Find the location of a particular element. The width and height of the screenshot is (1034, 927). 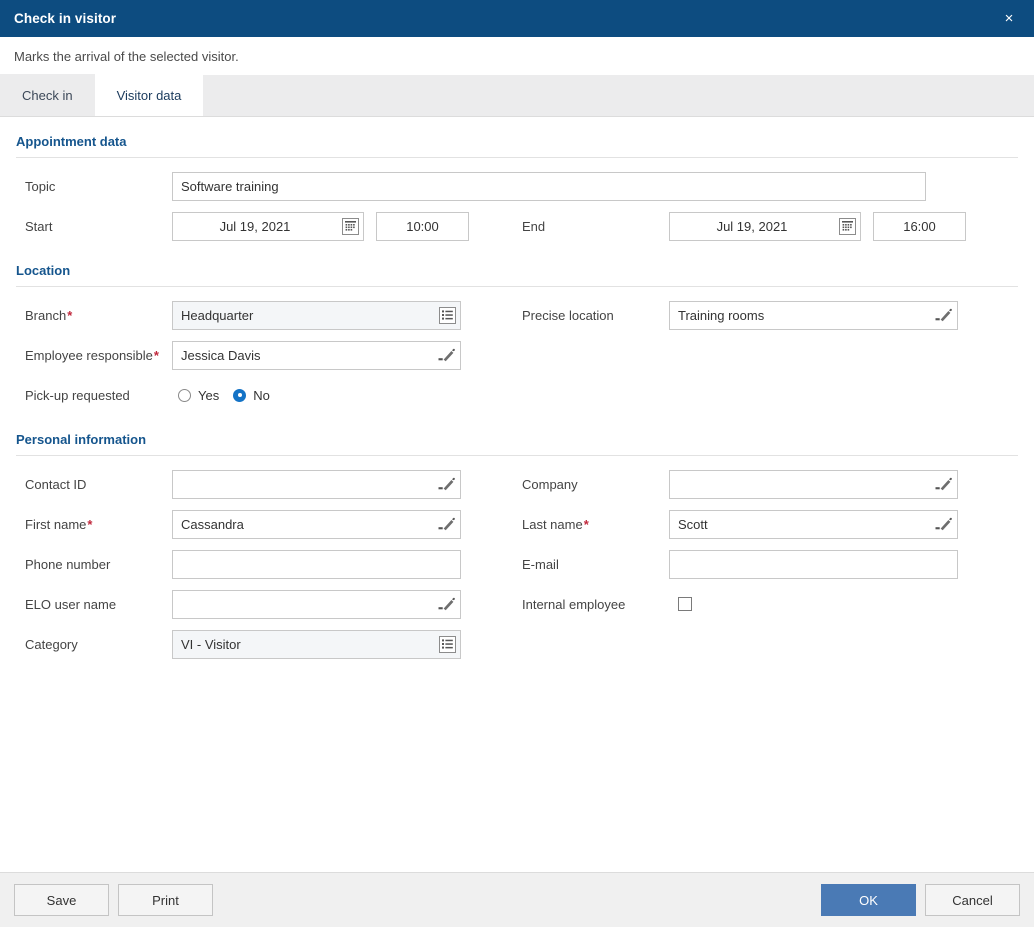

ok-button: OK is located at coordinates (868, 900).